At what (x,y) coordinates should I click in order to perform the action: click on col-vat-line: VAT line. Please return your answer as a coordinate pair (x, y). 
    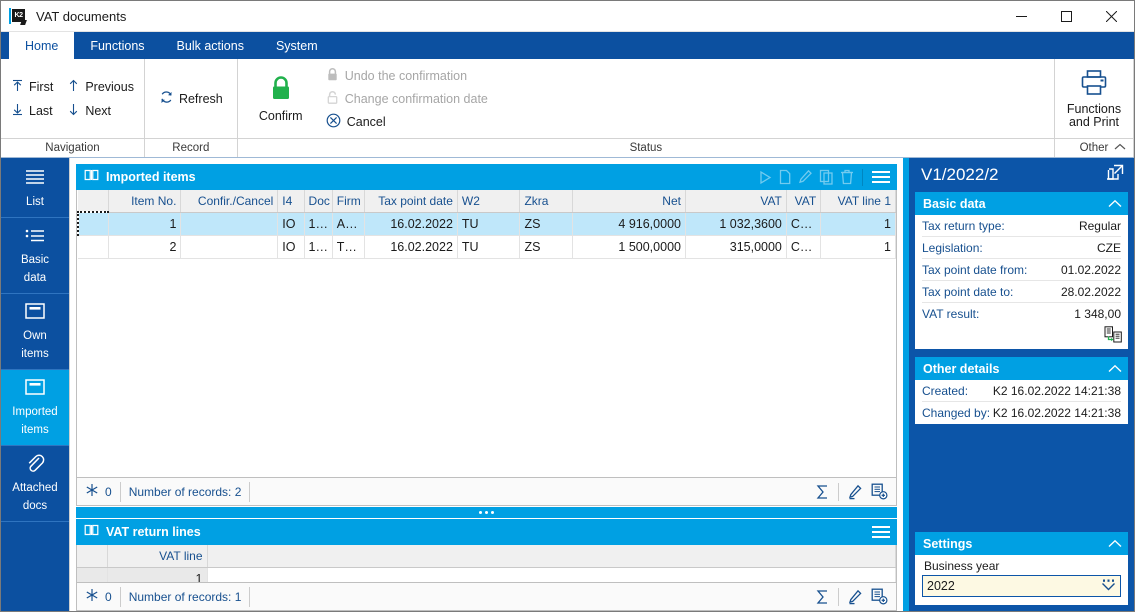
    Looking at the image, I should click on (157, 556).